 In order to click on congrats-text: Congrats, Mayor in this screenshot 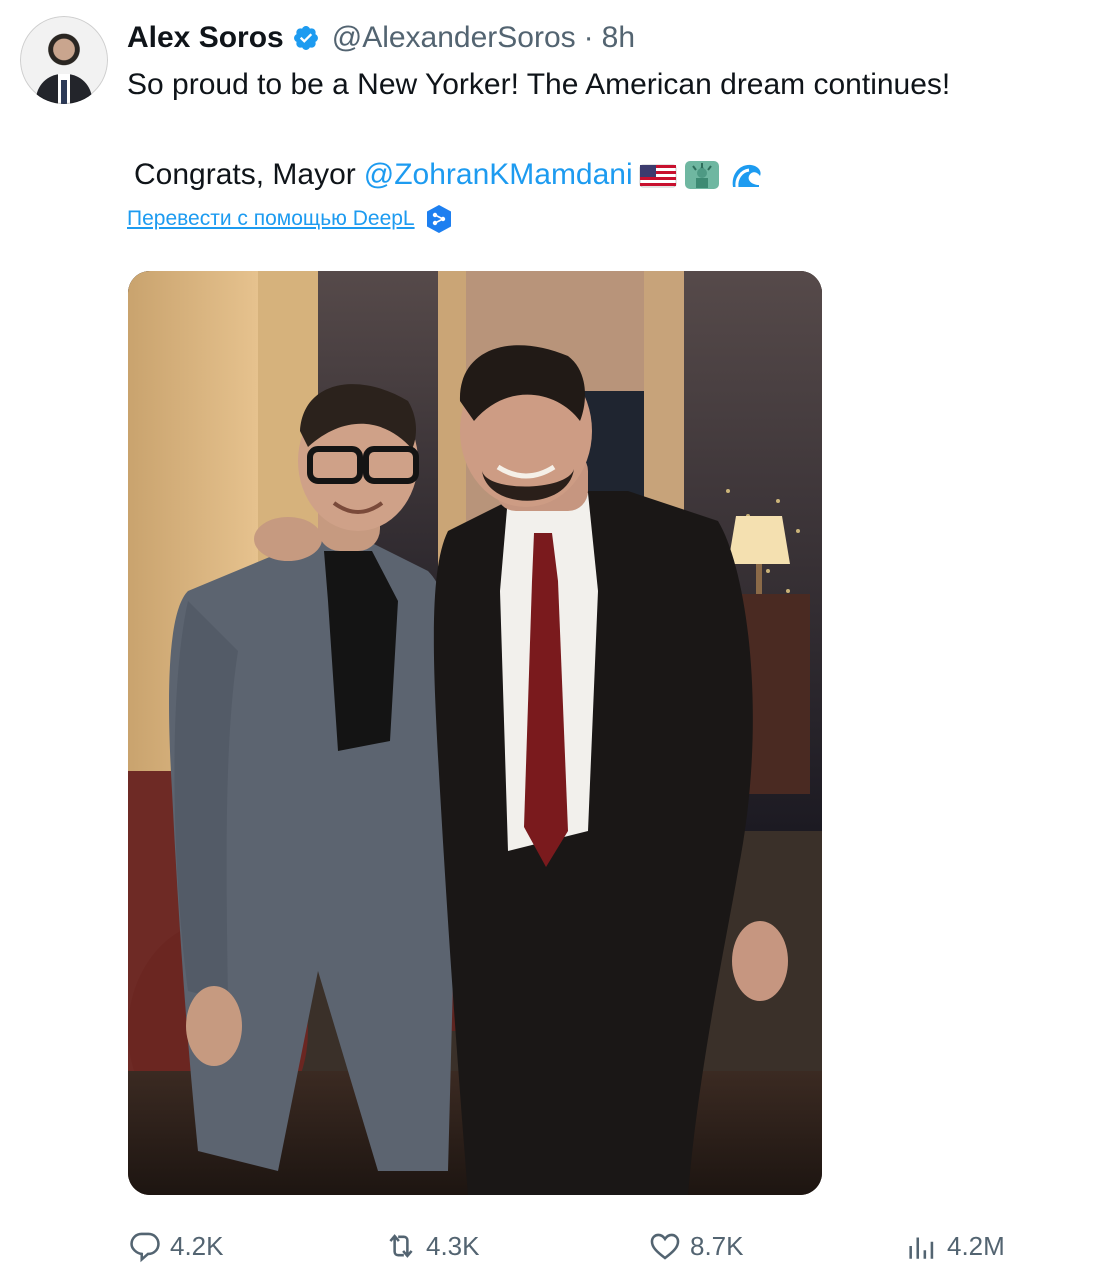, I will do `click(245, 174)`.